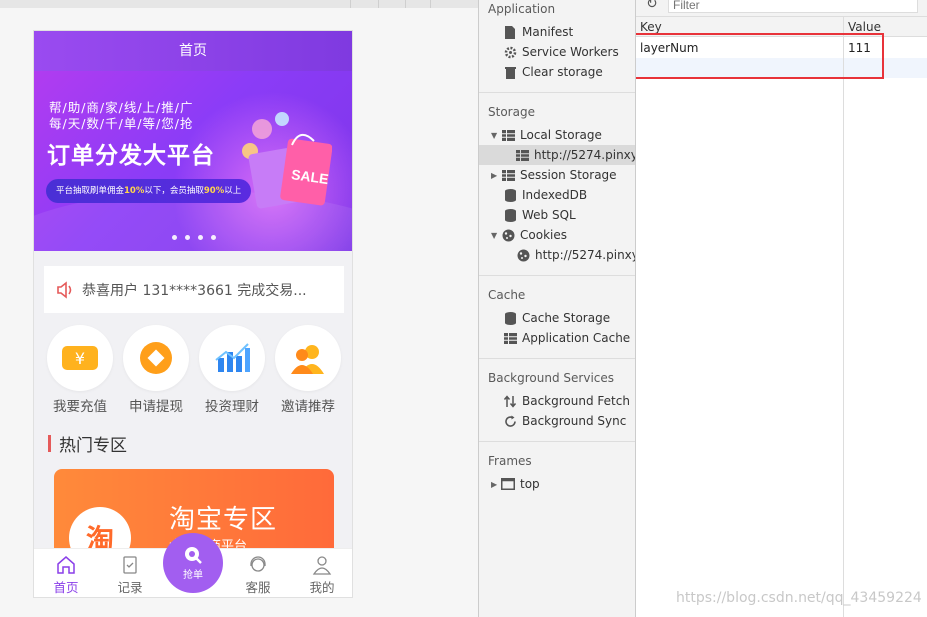  Describe the element at coordinates (510, 461) in the screenshot. I see `section-frames: Frames` at that location.